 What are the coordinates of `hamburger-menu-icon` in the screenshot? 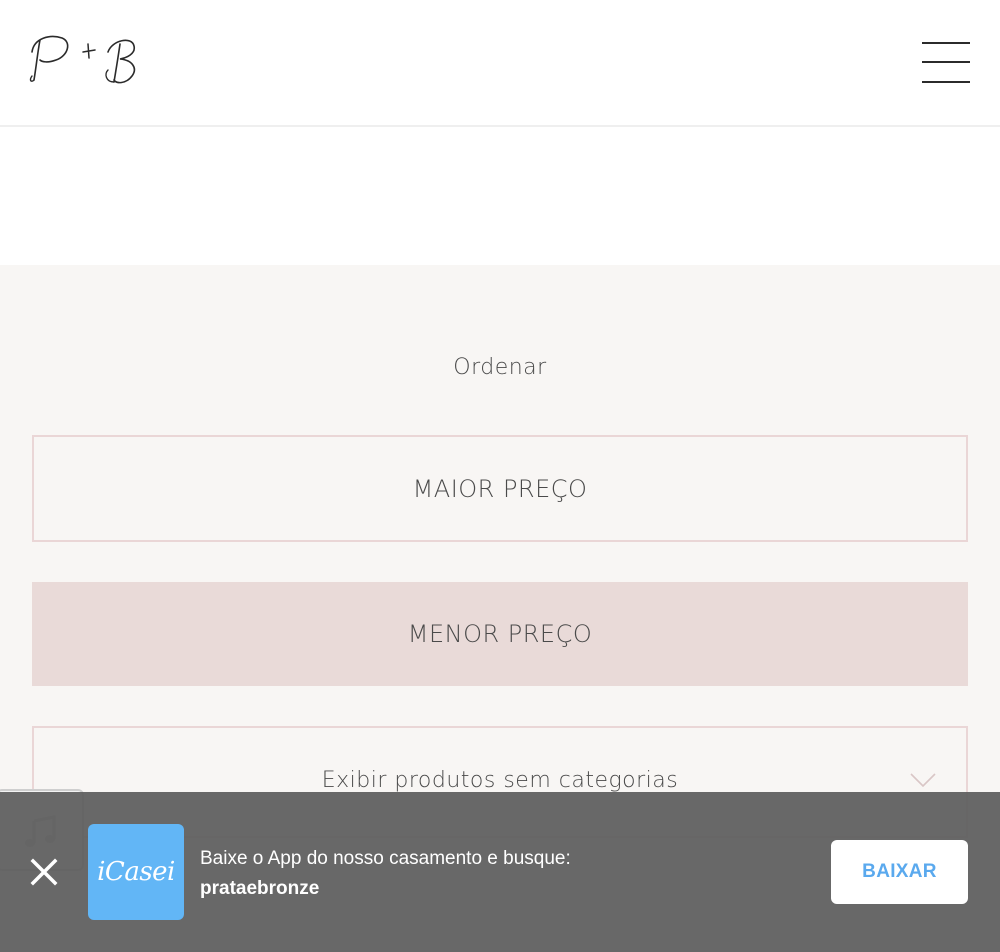 It's located at (946, 63).